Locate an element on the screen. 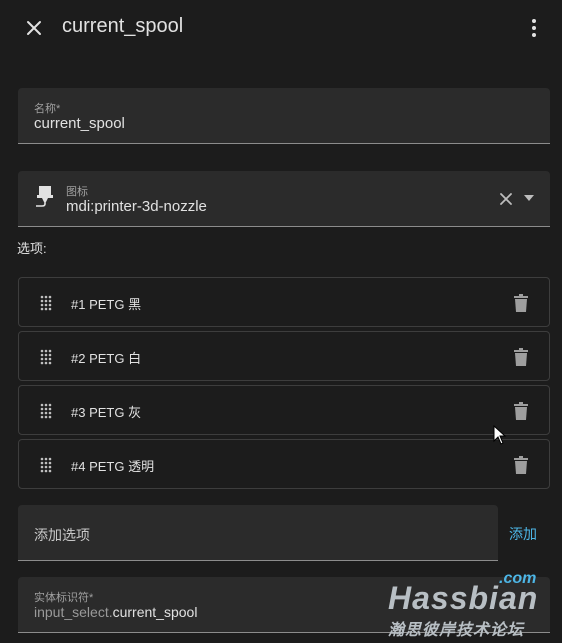 This screenshot has height=643, width=562. icon-field: 图标 mdi:printer-3d-nozzle is located at coordinates (284, 199).